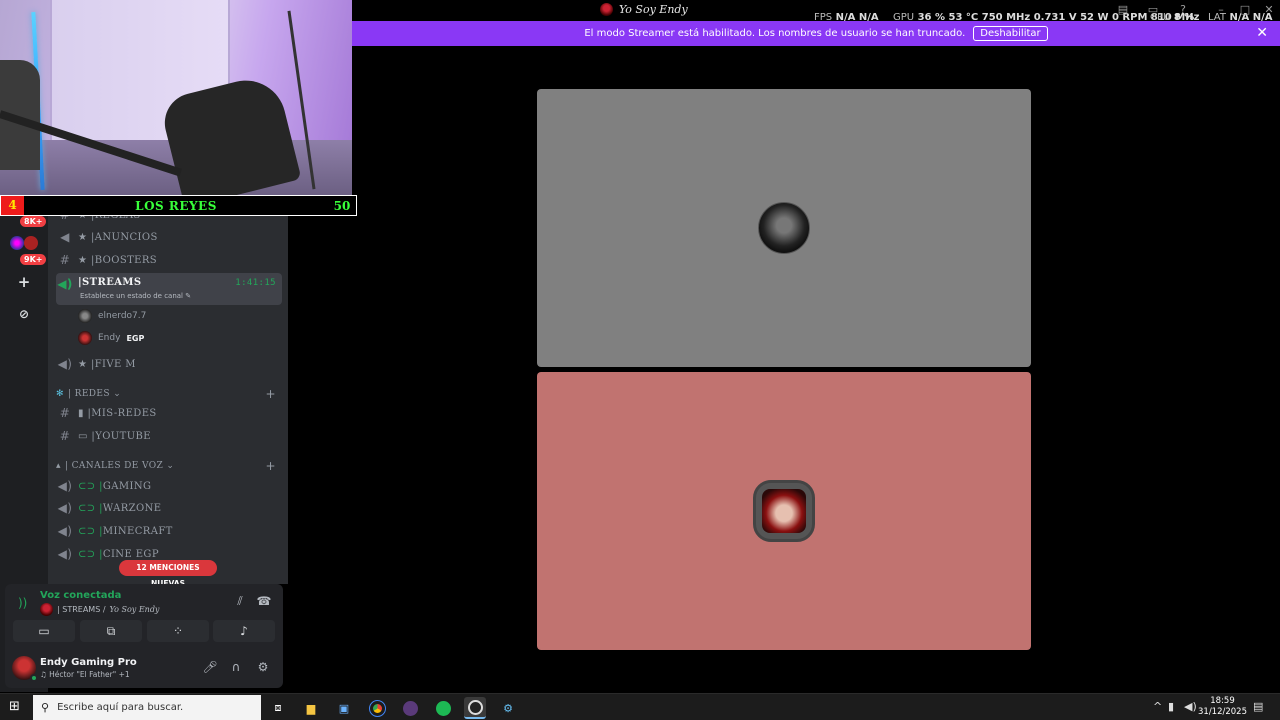 The width and height of the screenshot is (1280, 720). What do you see at coordinates (236, 668) in the screenshot?
I see `headphones-icon: ∩` at bounding box center [236, 668].